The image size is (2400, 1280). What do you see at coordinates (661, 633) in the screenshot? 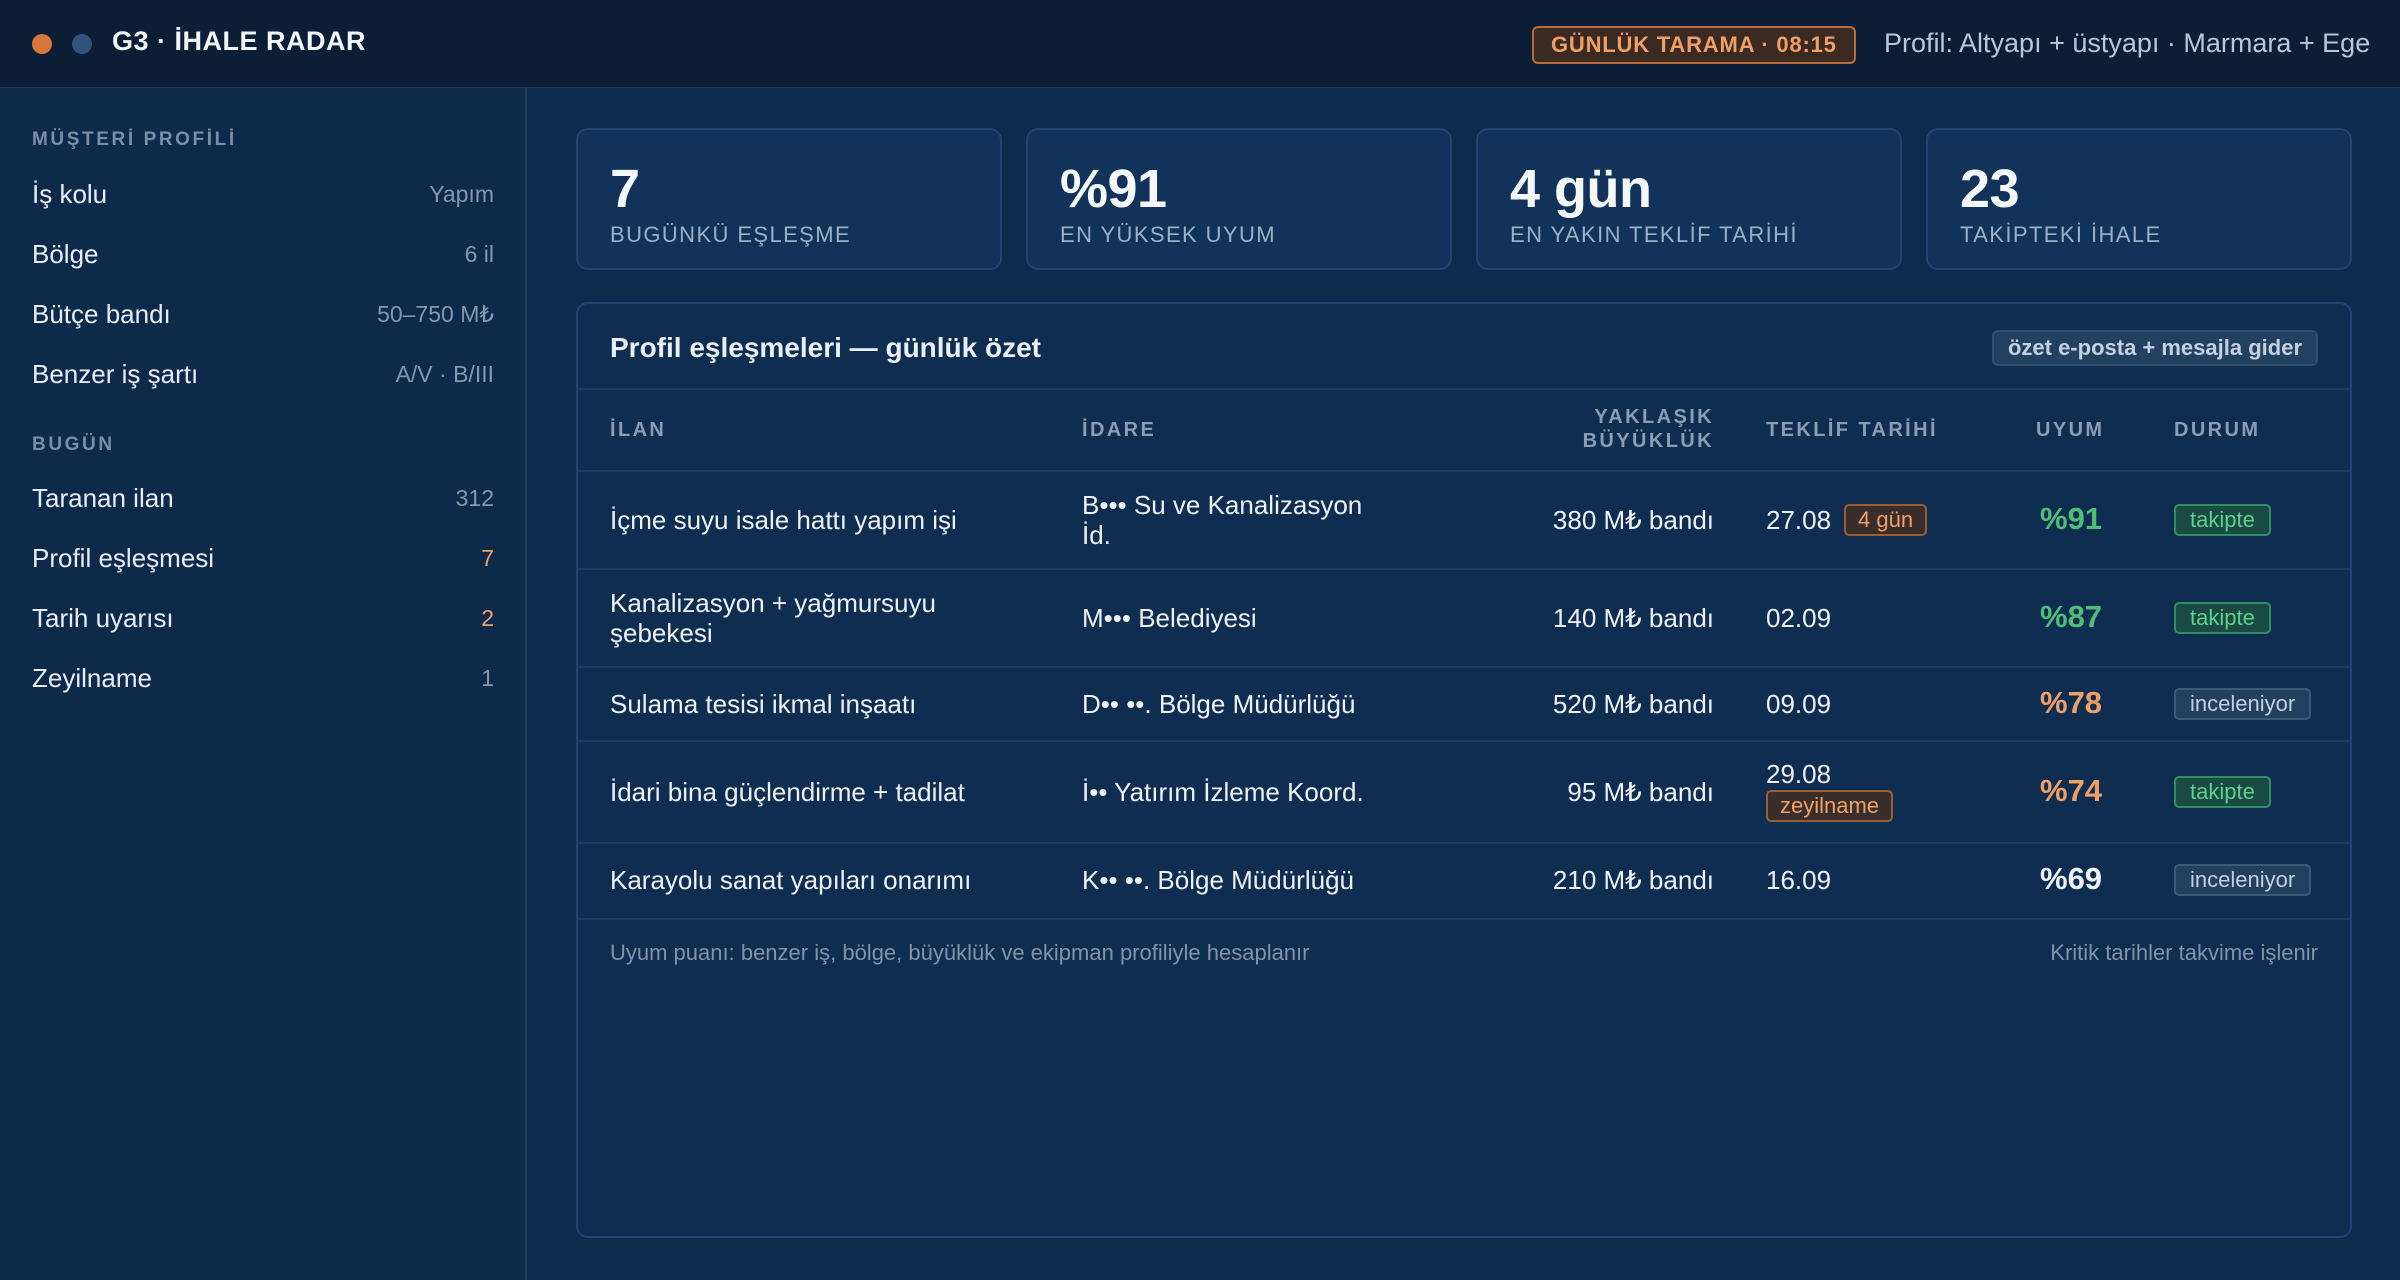
I see `cell-ilan-line2: şebekesi` at bounding box center [661, 633].